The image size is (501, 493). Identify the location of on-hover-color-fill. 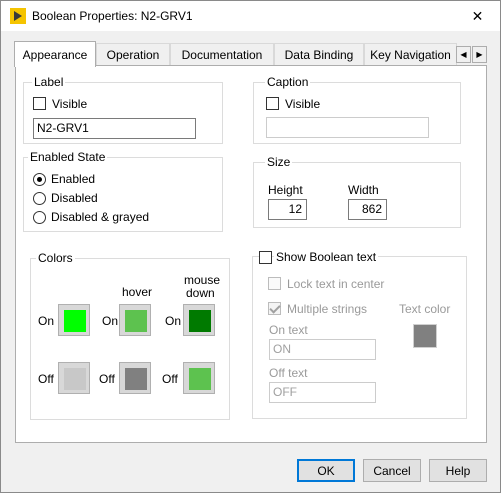
(136, 321).